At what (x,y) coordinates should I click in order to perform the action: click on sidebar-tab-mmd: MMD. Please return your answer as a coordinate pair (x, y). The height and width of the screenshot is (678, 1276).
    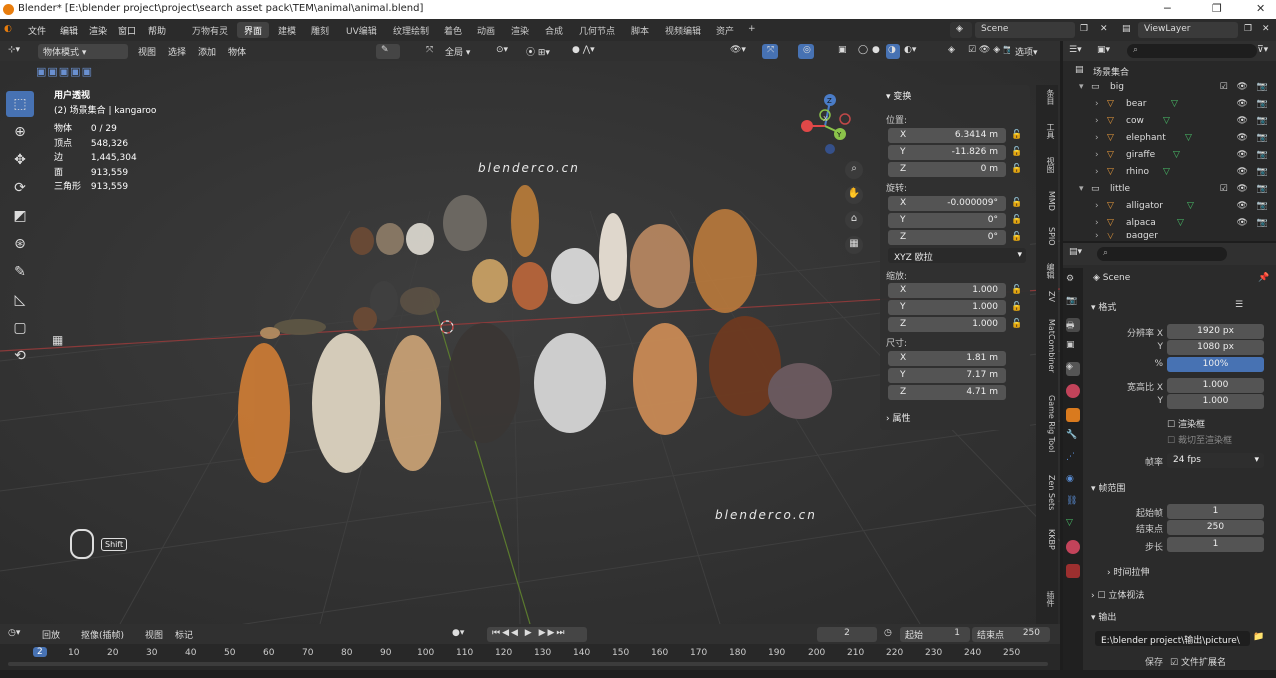
    Looking at the image, I should click on (1047, 201).